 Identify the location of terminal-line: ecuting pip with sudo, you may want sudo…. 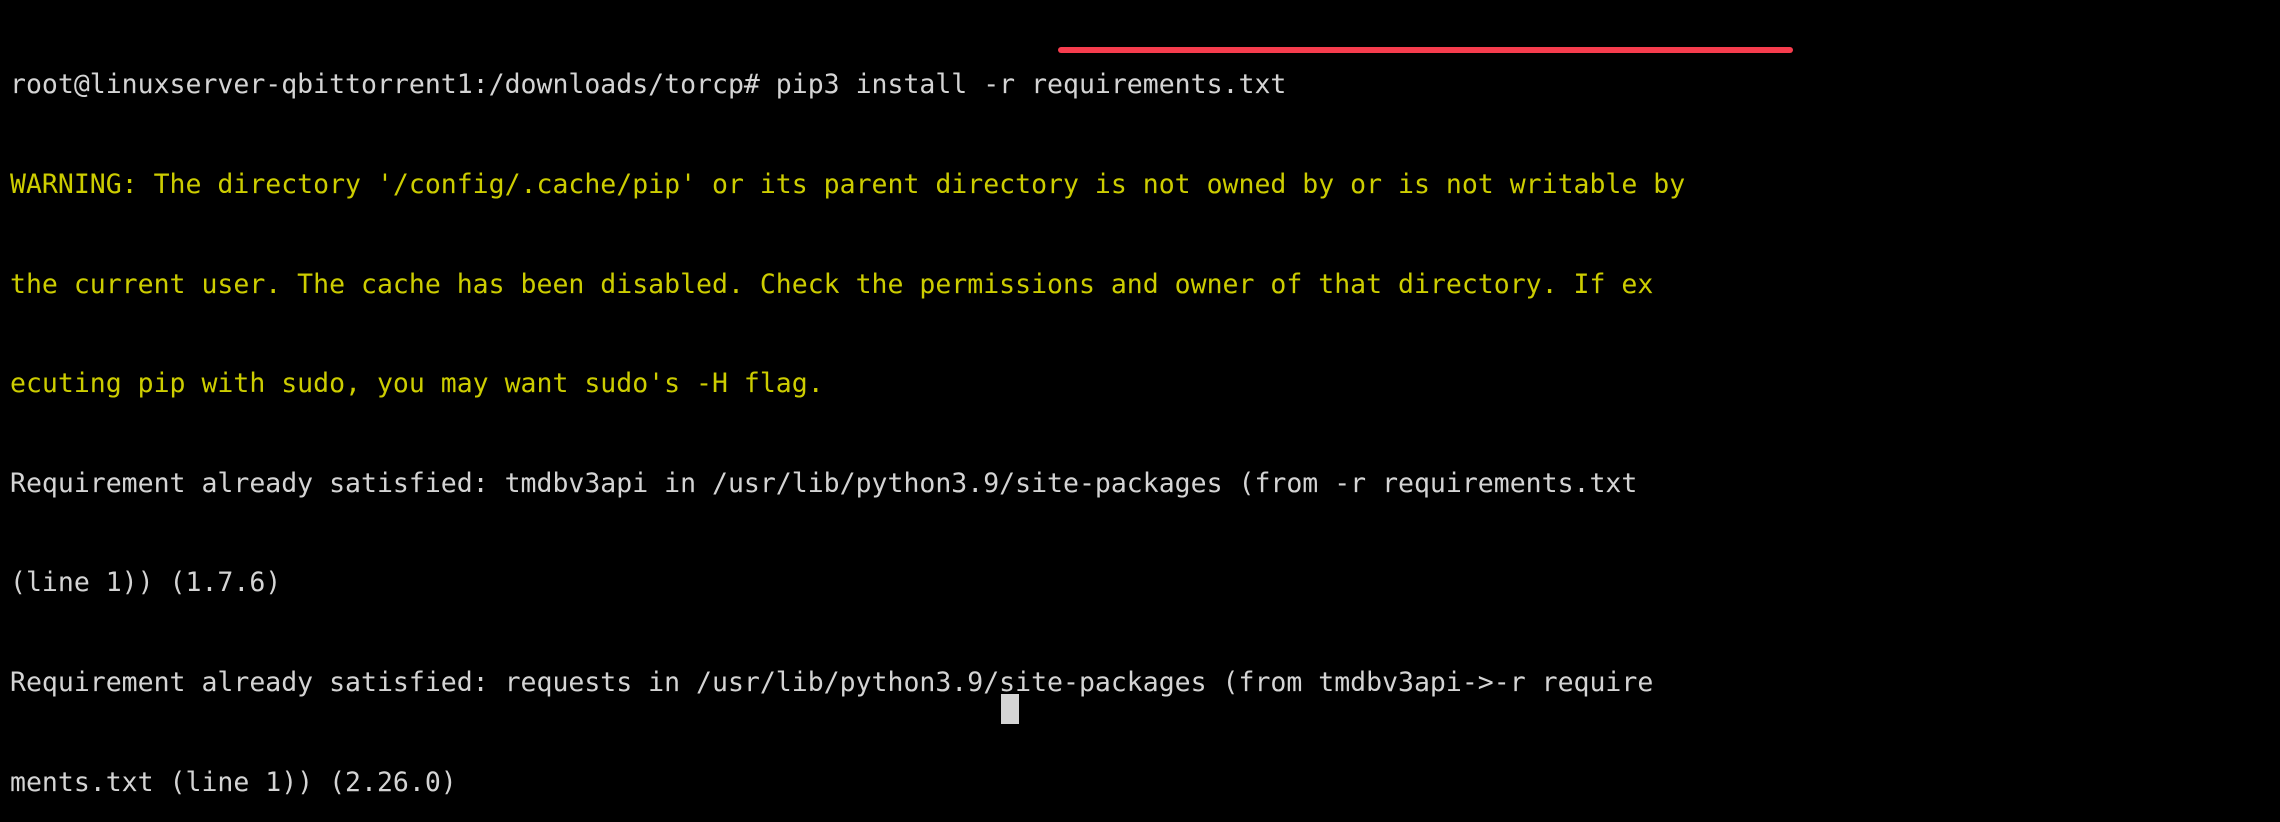
(417, 384).